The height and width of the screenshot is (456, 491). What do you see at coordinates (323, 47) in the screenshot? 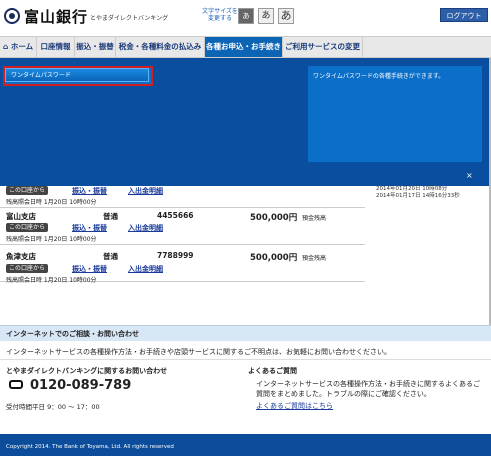
I see `nav-service-change: ご利用サービスの変更` at bounding box center [323, 47].